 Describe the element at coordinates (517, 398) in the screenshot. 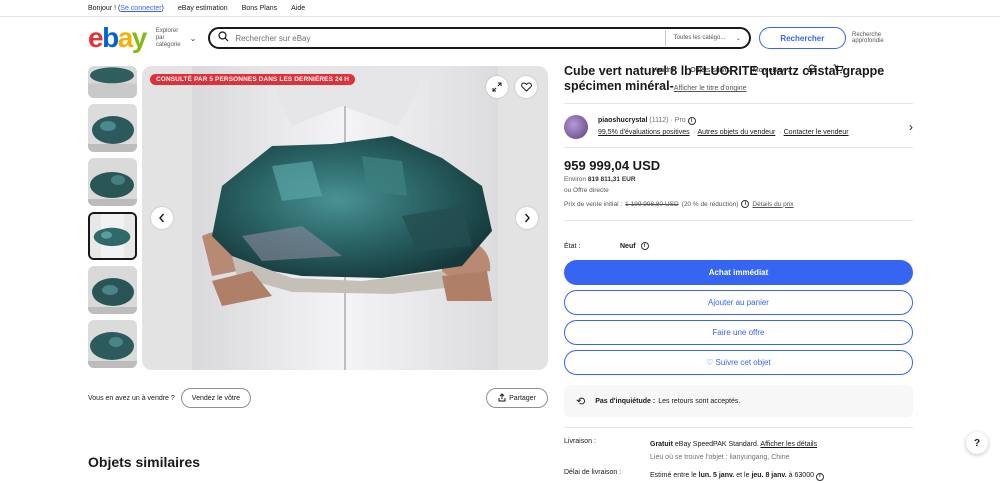

I see `share-button: Partager` at that location.